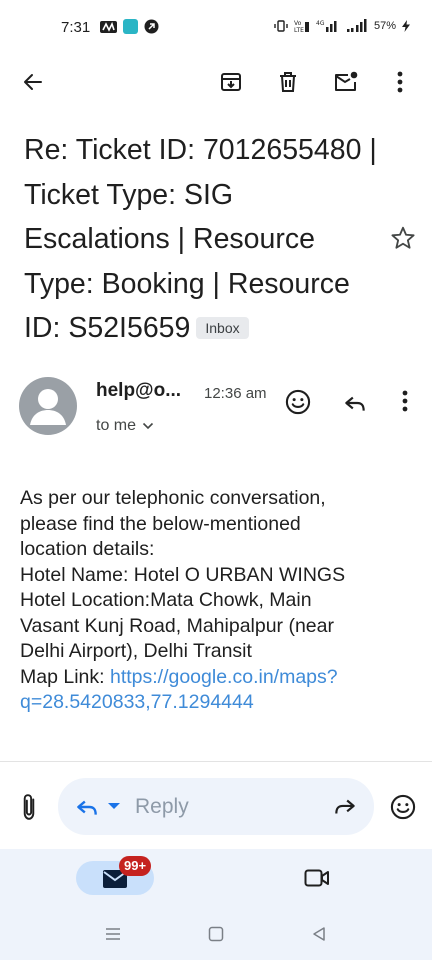  Describe the element at coordinates (137, 702) in the screenshot. I see `map-link-continued: q=28.5420833,77.1294444` at that location.